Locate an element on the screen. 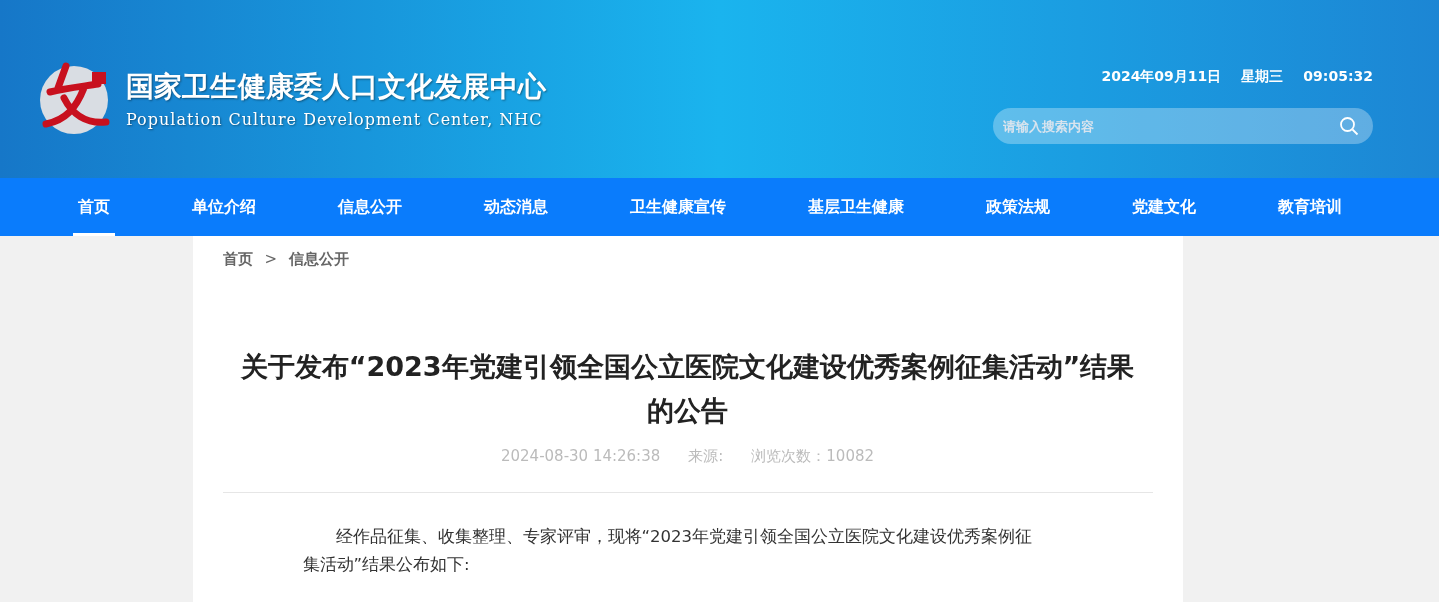 The height and width of the screenshot is (602, 1439). nav-tab: 教育培训 is located at coordinates (1310, 207).